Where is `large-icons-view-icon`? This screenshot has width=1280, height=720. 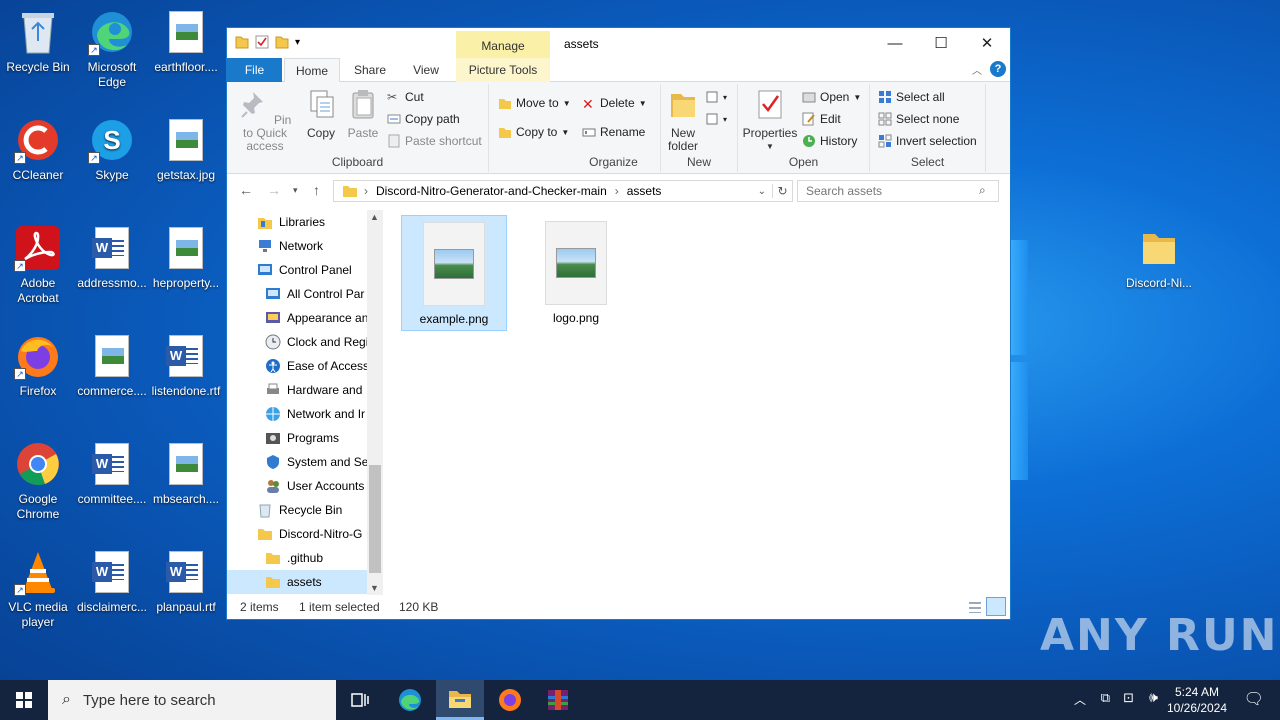
large-icons-view-icon is located at coordinates (996, 606).